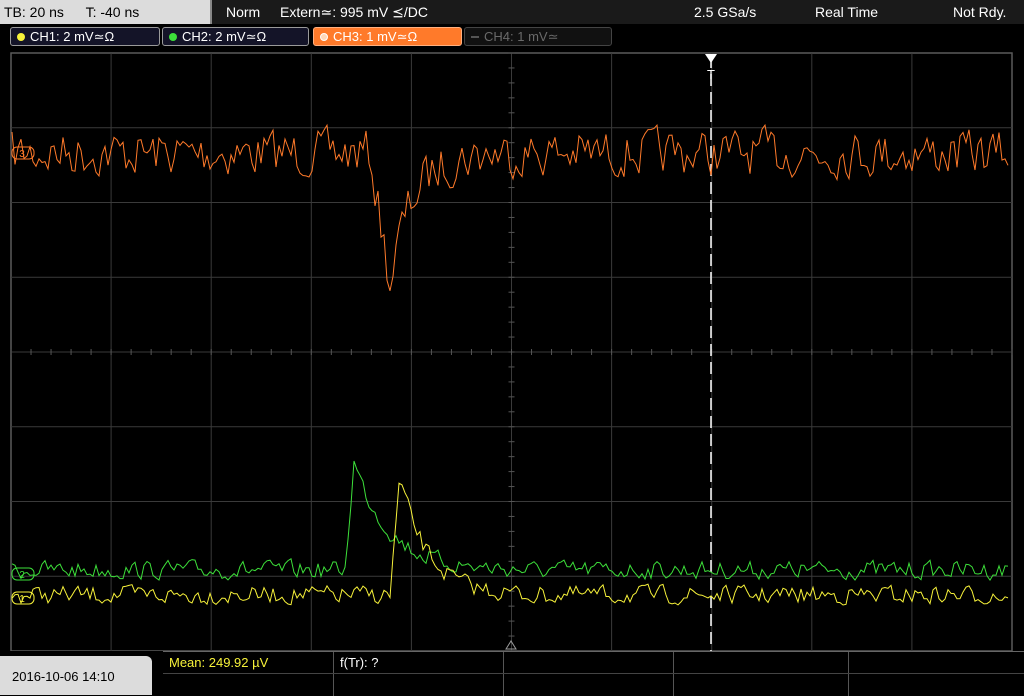 Image resolution: width=1024 pixels, height=696 pixels. I want to click on channel-1-marker-label: 1, so click(22, 599).